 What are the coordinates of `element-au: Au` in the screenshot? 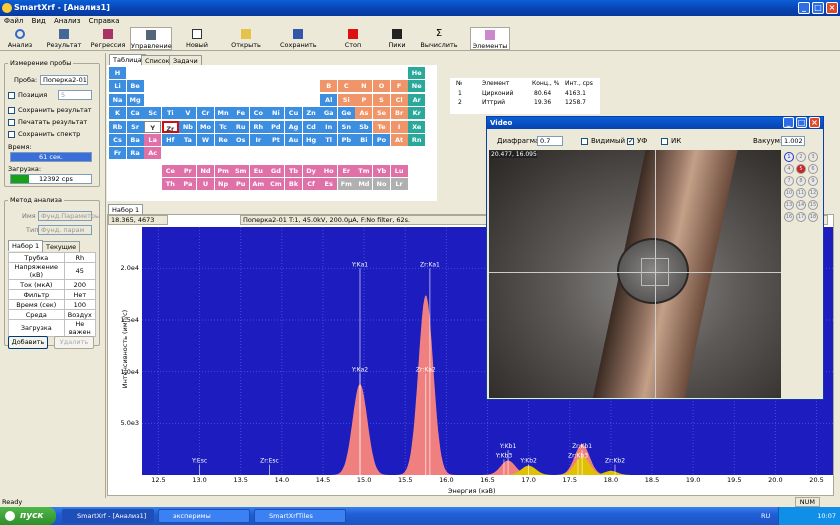 It's located at (293, 140).